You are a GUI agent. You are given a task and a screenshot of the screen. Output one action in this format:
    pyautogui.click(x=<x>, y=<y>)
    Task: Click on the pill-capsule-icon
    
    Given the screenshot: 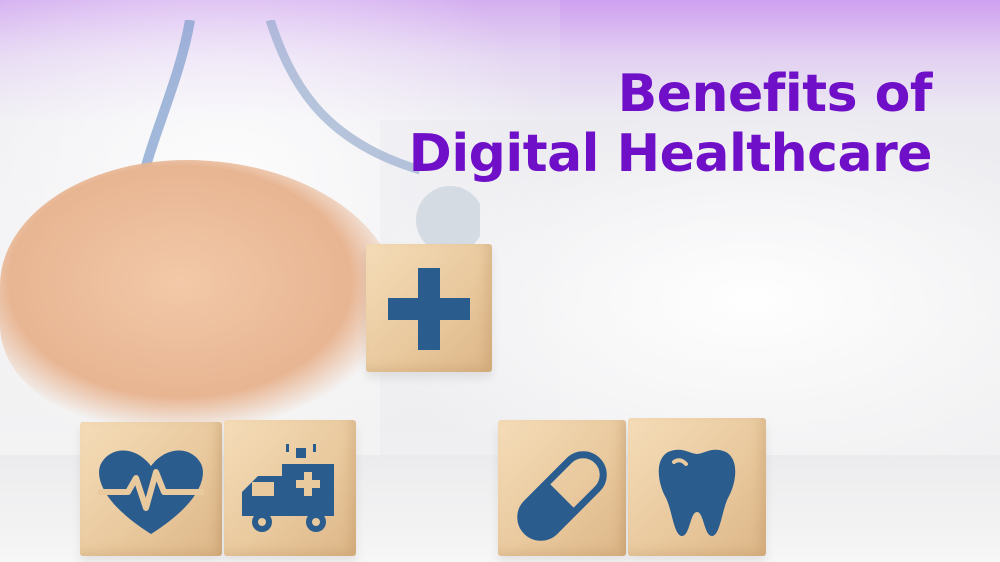 What is the action you would take?
    pyautogui.click(x=562, y=496)
    